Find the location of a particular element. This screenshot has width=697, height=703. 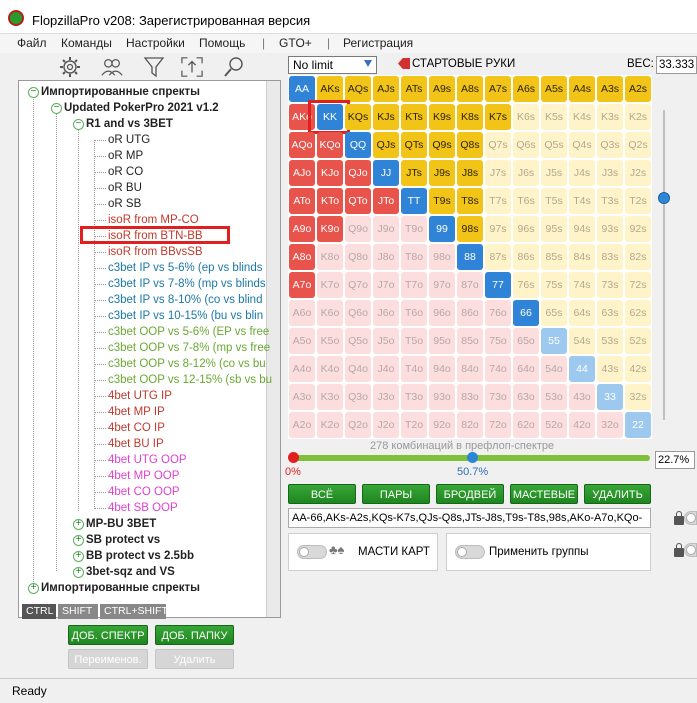

hand-cell-QTo: QTo is located at coordinates (358, 201).